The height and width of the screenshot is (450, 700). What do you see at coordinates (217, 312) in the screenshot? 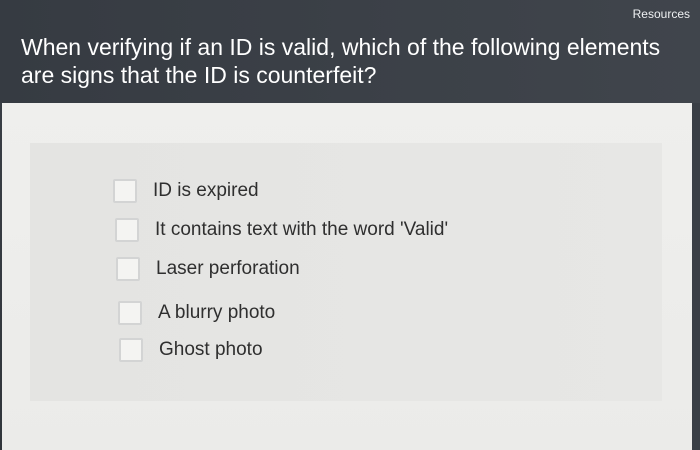
I see `option-label: A blurry photo` at bounding box center [217, 312].